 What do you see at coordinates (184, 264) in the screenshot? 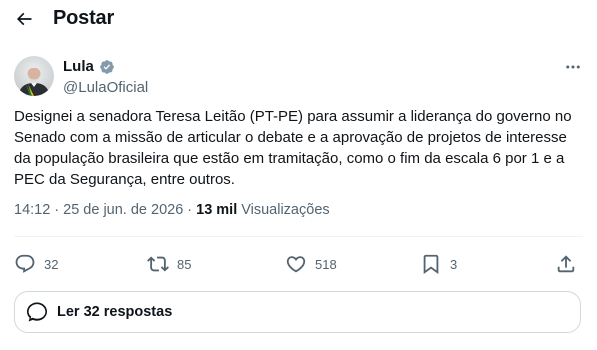
I see `repost-count: 85` at bounding box center [184, 264].